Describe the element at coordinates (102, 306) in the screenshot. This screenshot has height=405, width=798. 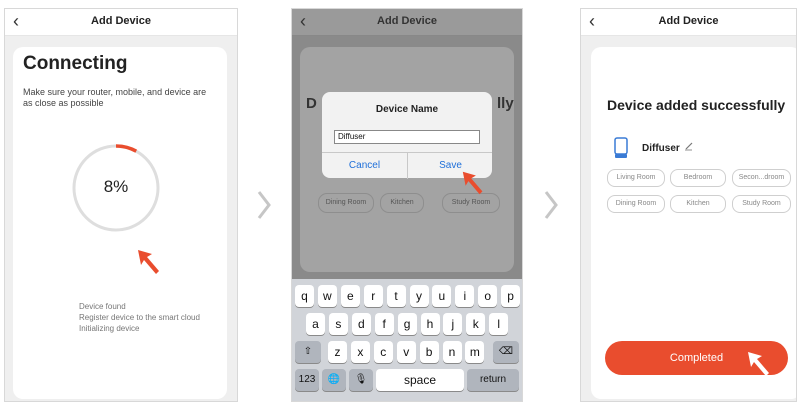
I see `step-item: Device found` at that location.